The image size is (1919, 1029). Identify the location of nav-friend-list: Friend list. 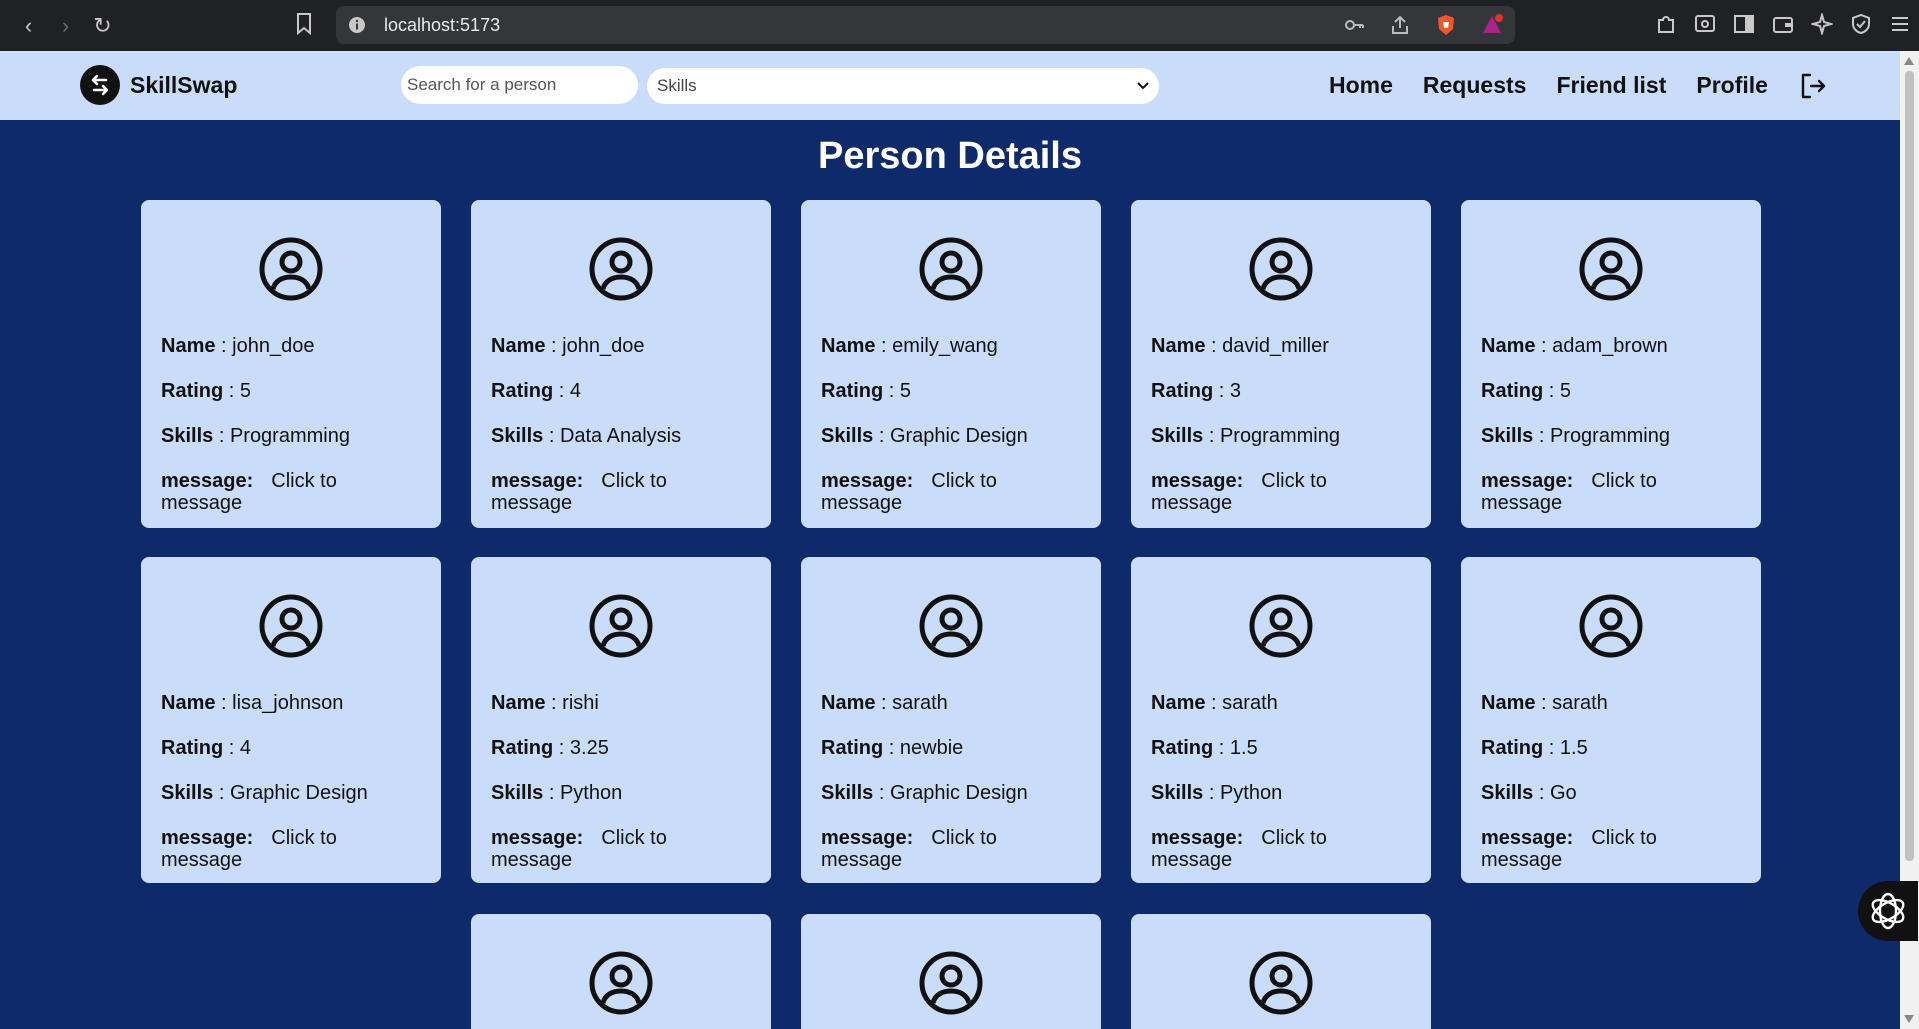
(1611, 85).